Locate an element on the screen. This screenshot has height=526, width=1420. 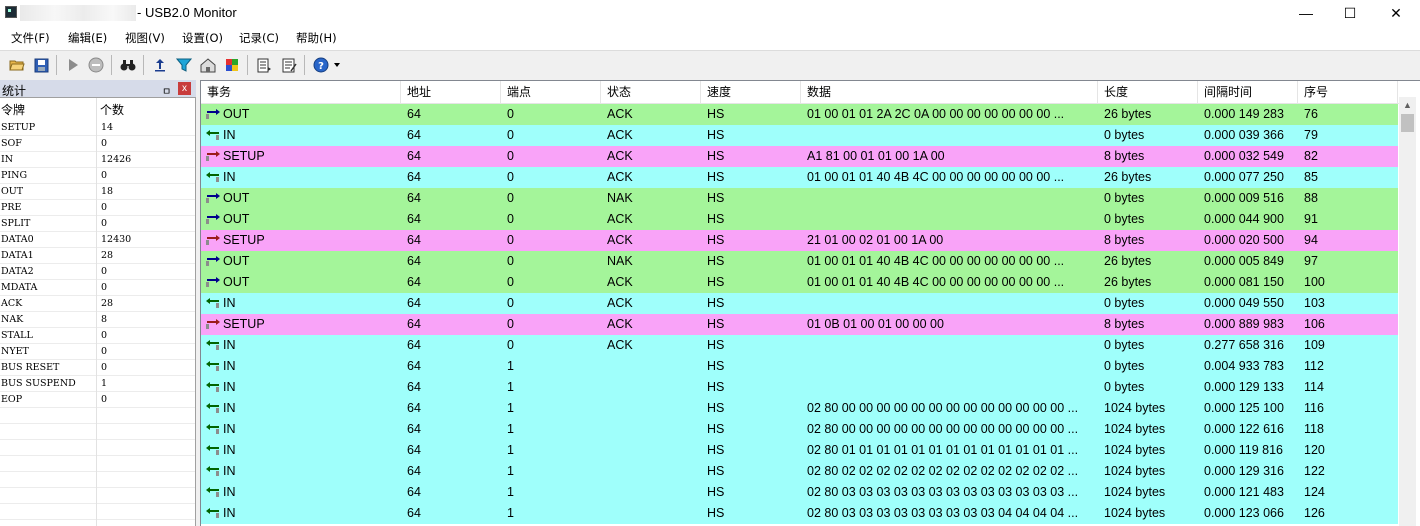
maximize-button: ☐ is located at coordinates (1350, 13).